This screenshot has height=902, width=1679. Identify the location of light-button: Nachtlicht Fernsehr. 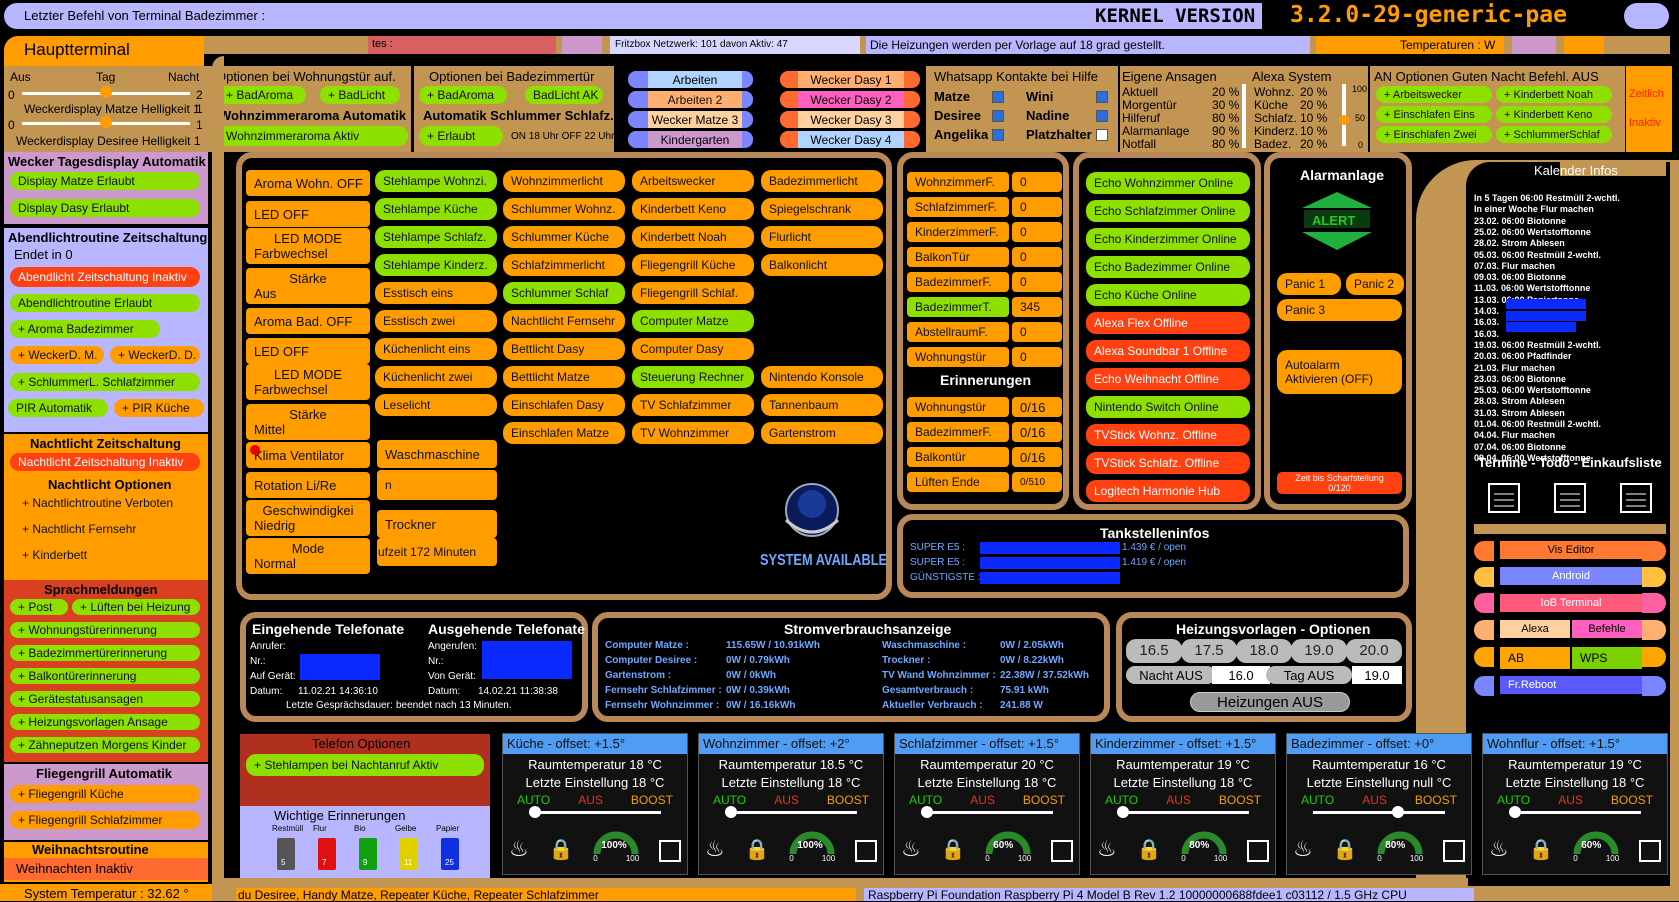
(564, 321).